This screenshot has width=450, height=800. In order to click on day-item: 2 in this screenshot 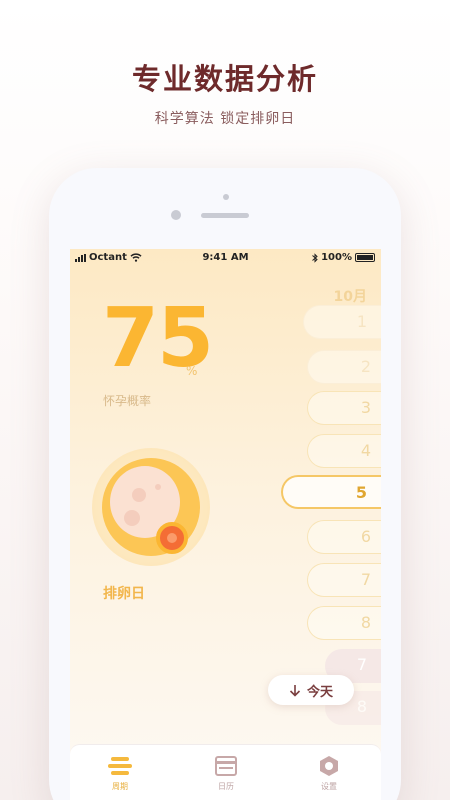, I will do `click(344, 367)`.